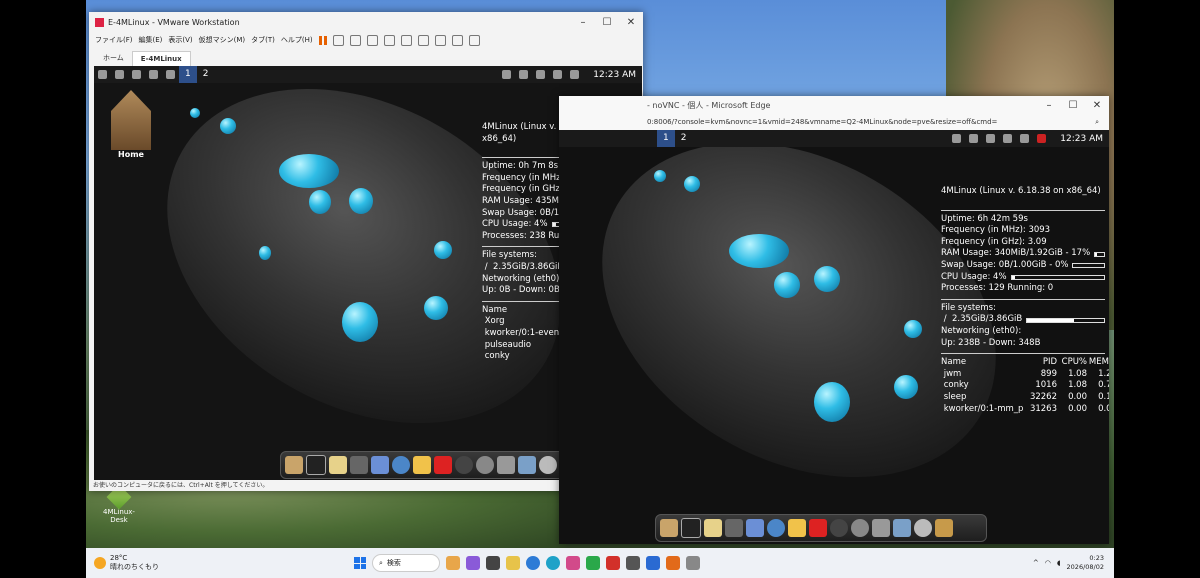 The image size is (1200, 578). Describe the element at coordinates (493, 563) in the screenshot. I see `task-view-icon` at that location.